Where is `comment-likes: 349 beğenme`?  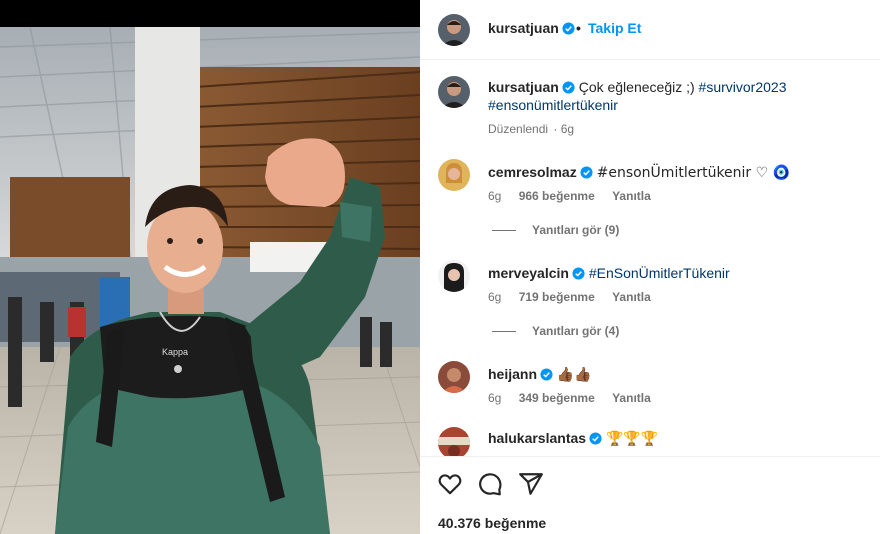
comment-likes: 349 beğenme is located at coordinates (557, 398).